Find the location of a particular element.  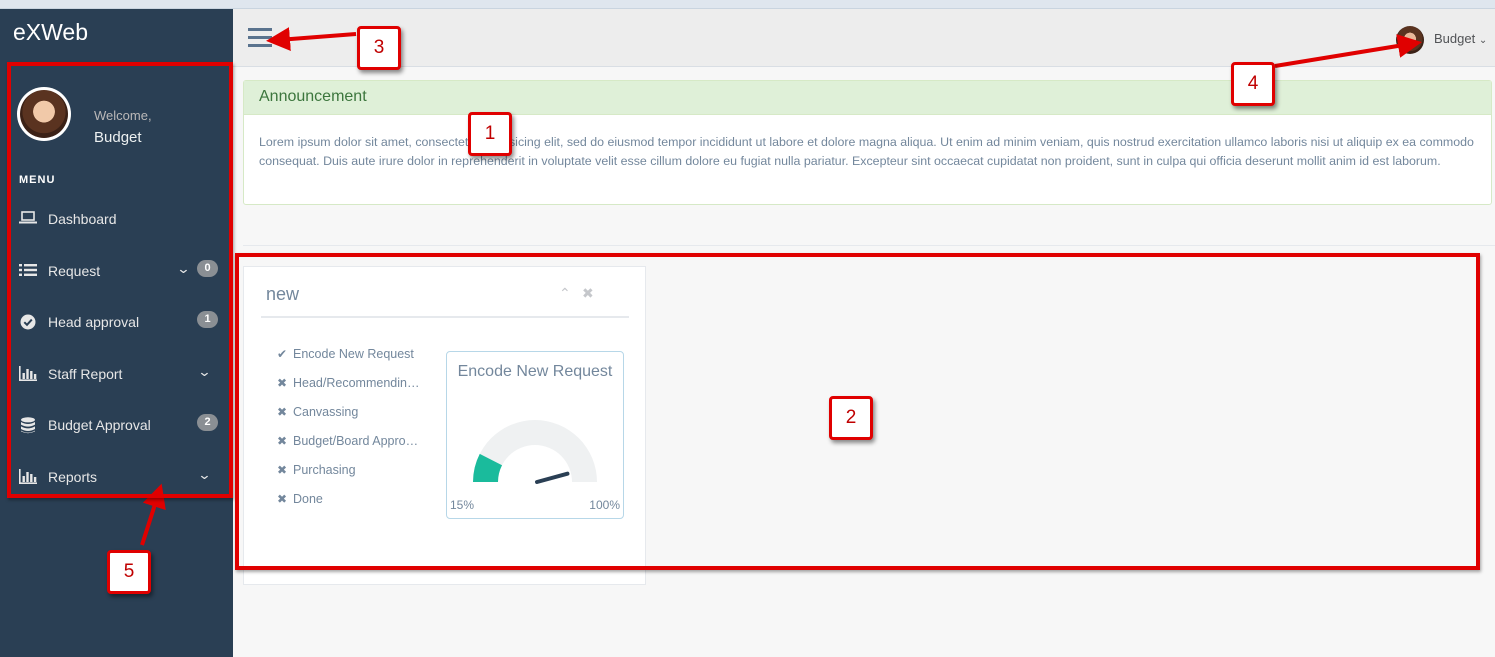

annotation-box-sidebar is located at coordinates (120, 280).